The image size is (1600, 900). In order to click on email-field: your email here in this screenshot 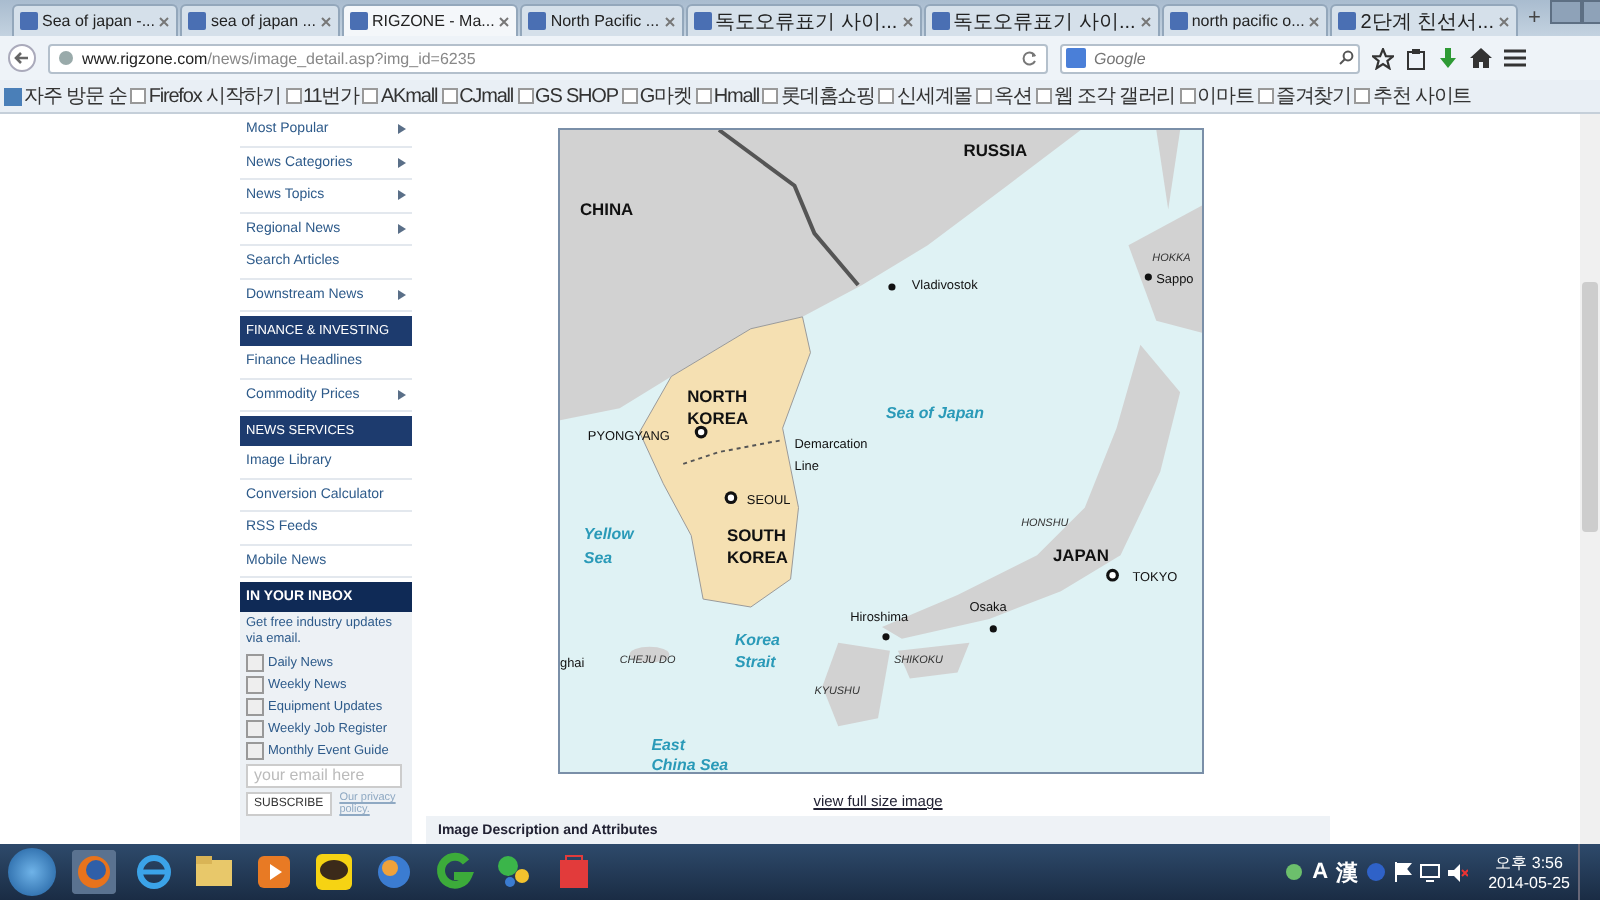, I will do `click(324, 775)`.